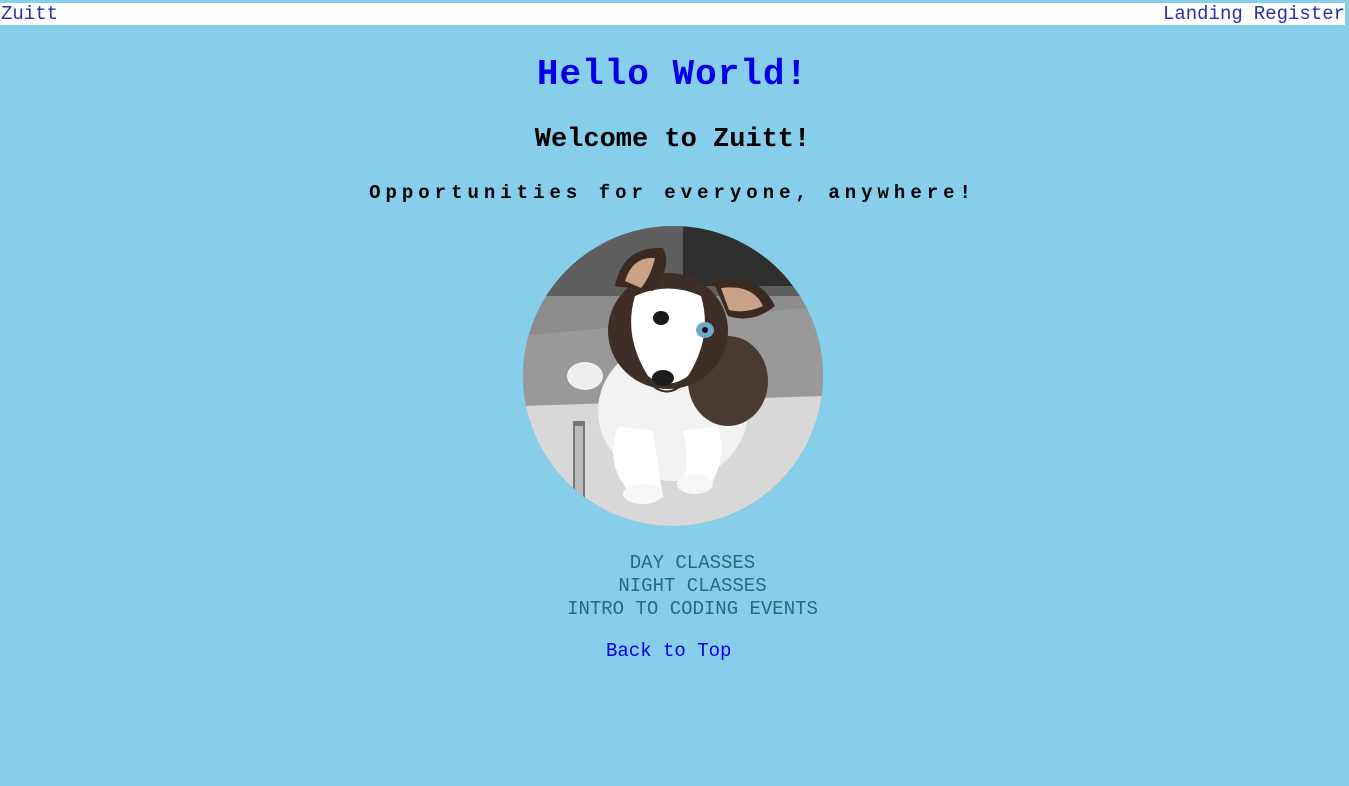 The image size is (1349, 786). I want to click on list-item-night-classes: NIGHT CLASSES, so click(692, 586).